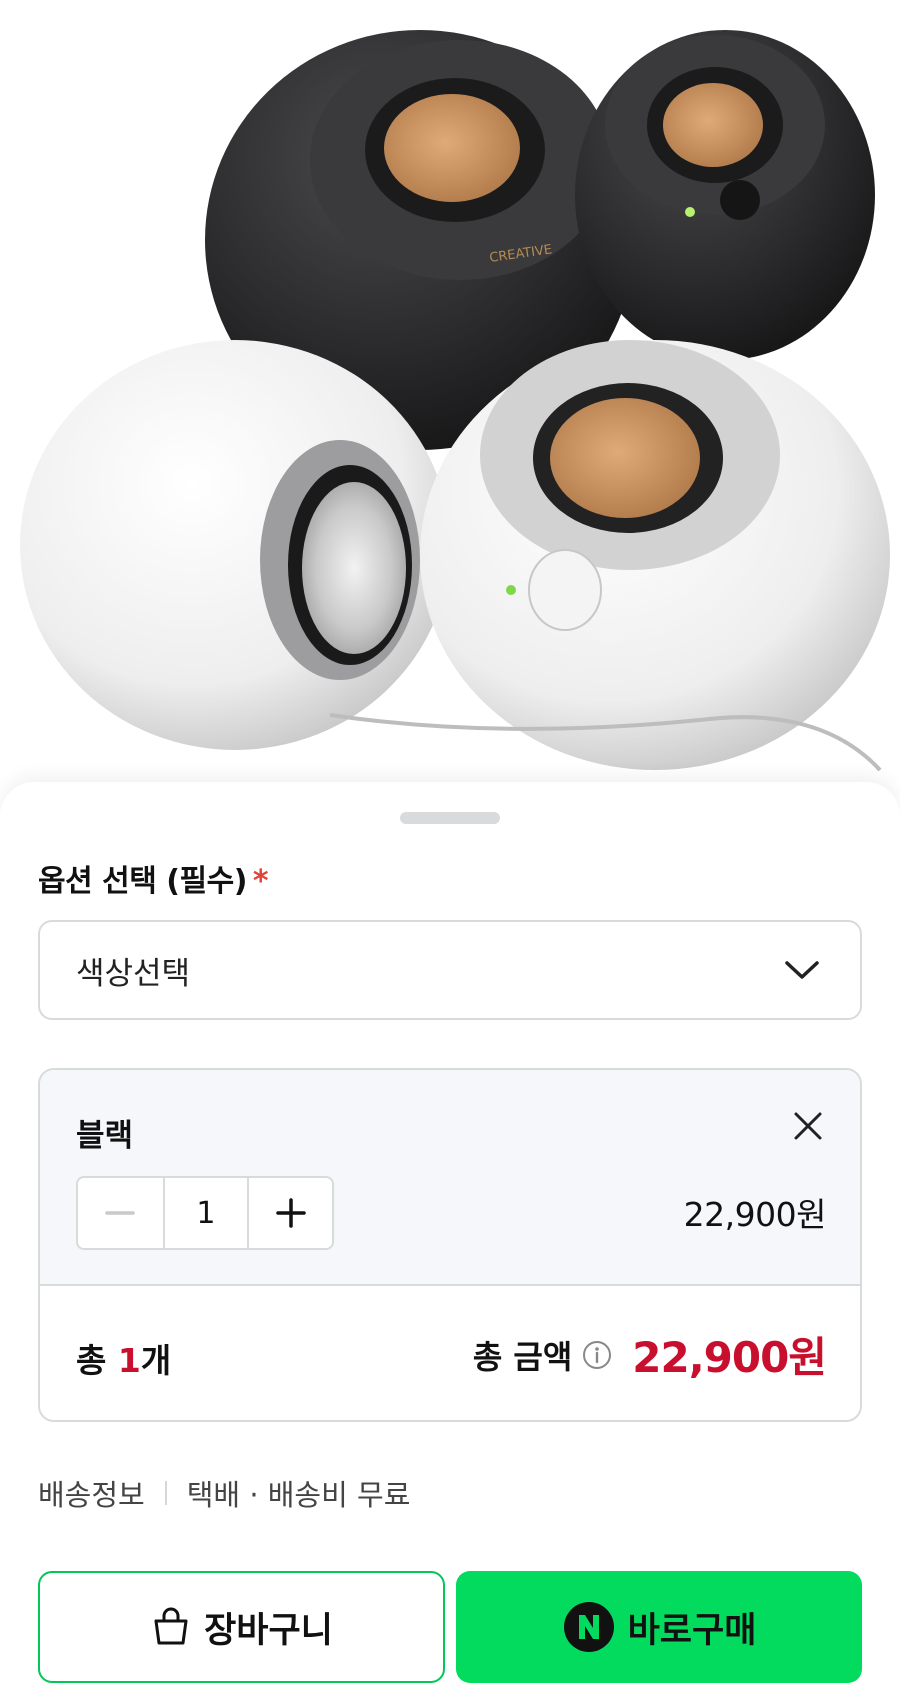  I want to click on total-amount-group: 총 금액 22,900원, so click(649, 1354).